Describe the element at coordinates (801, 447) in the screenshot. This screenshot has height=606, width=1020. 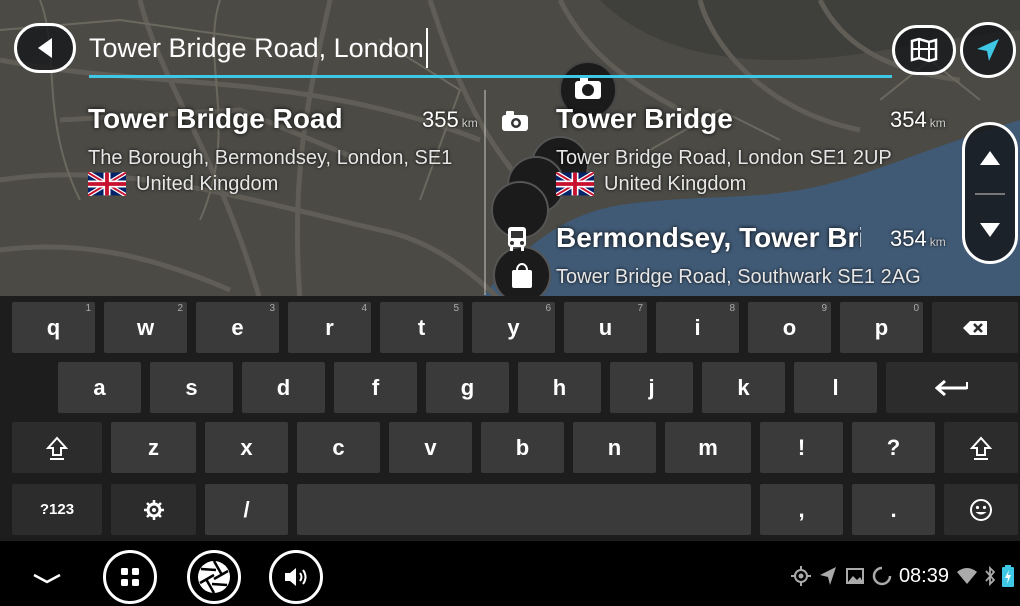
I see `key-exclamation: !` at that location.